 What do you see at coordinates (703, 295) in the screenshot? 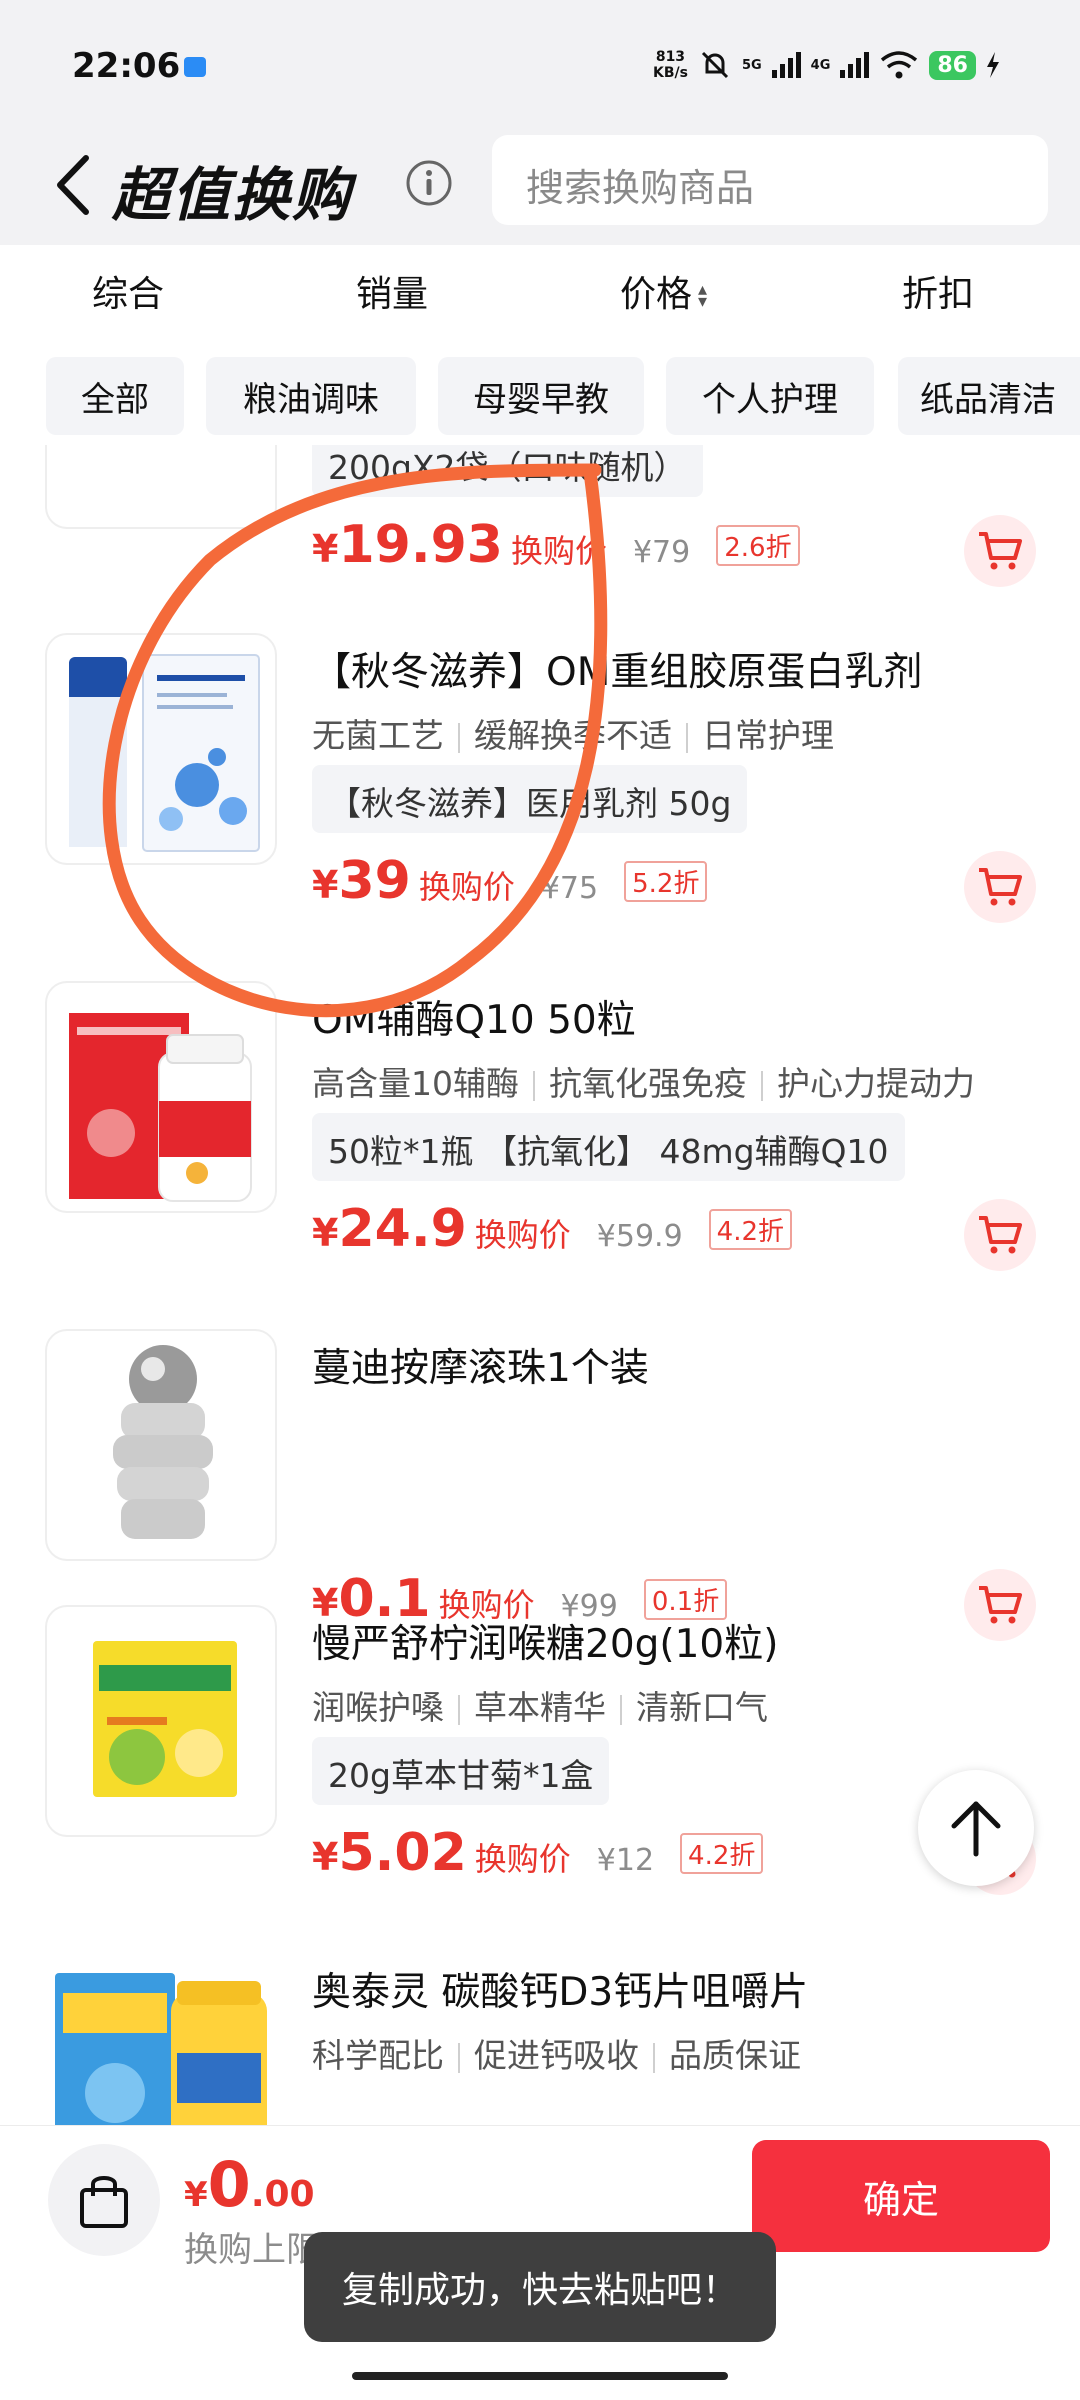
I see `sort-toggle-icon: ▴ ▾` at bounding box center [703, 295].